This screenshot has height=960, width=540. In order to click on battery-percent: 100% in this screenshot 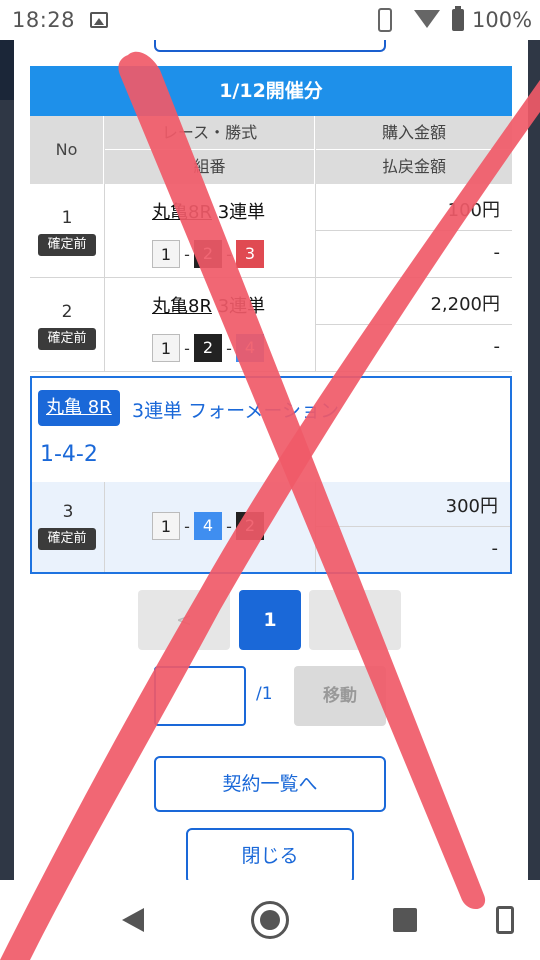, I will do `click(502, 20)`.